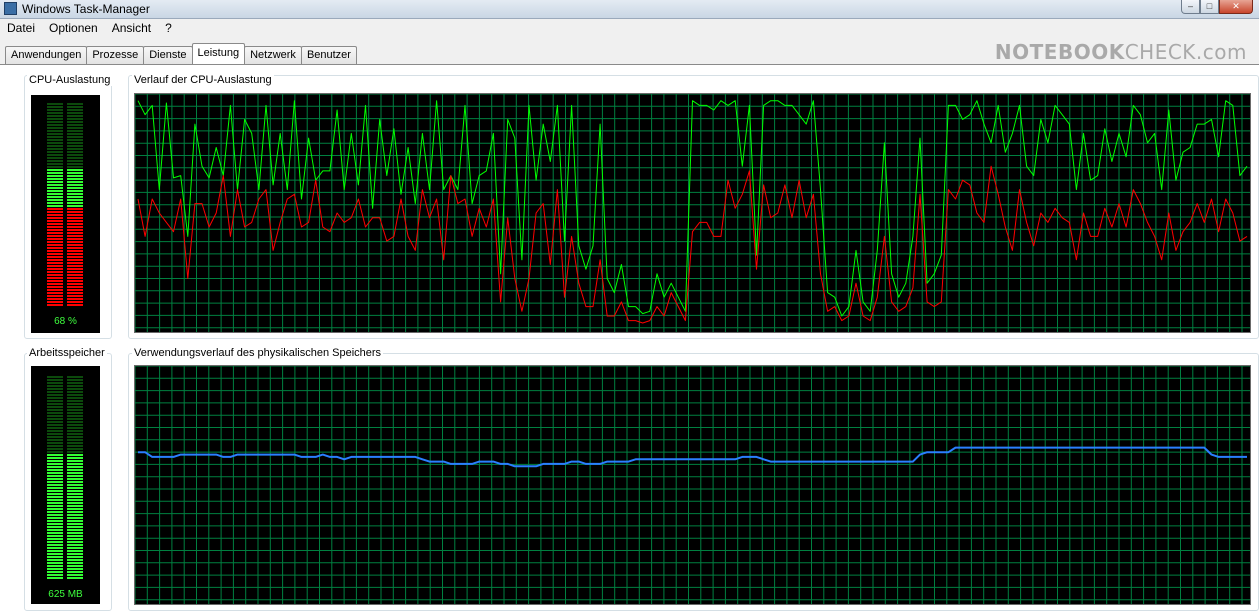 Image resolution: width=1259 pixels, height=613 pixels. I want to click on memory-title: Arbeitsspeicher, so click(67, 353).